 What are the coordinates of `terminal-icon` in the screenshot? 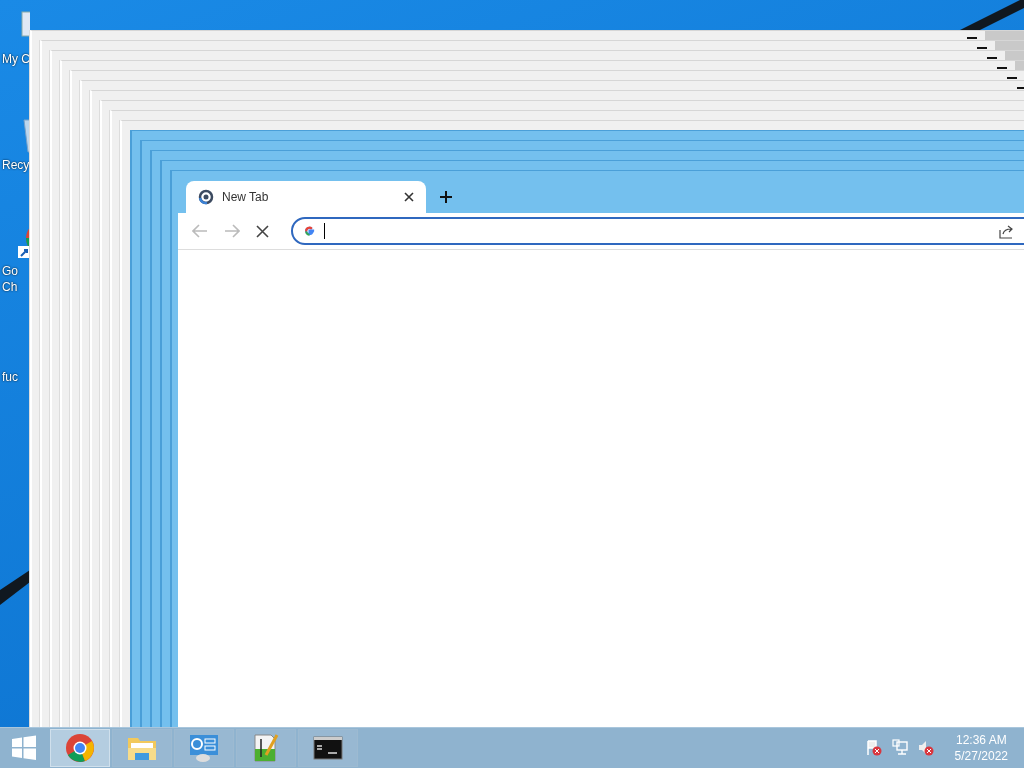 It's located at (328, 748).